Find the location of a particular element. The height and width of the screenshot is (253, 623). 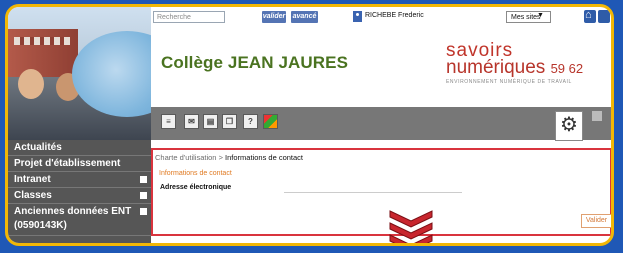

brand-word-numeriques: numériques 59 62 is located at coordinates (528, 67).